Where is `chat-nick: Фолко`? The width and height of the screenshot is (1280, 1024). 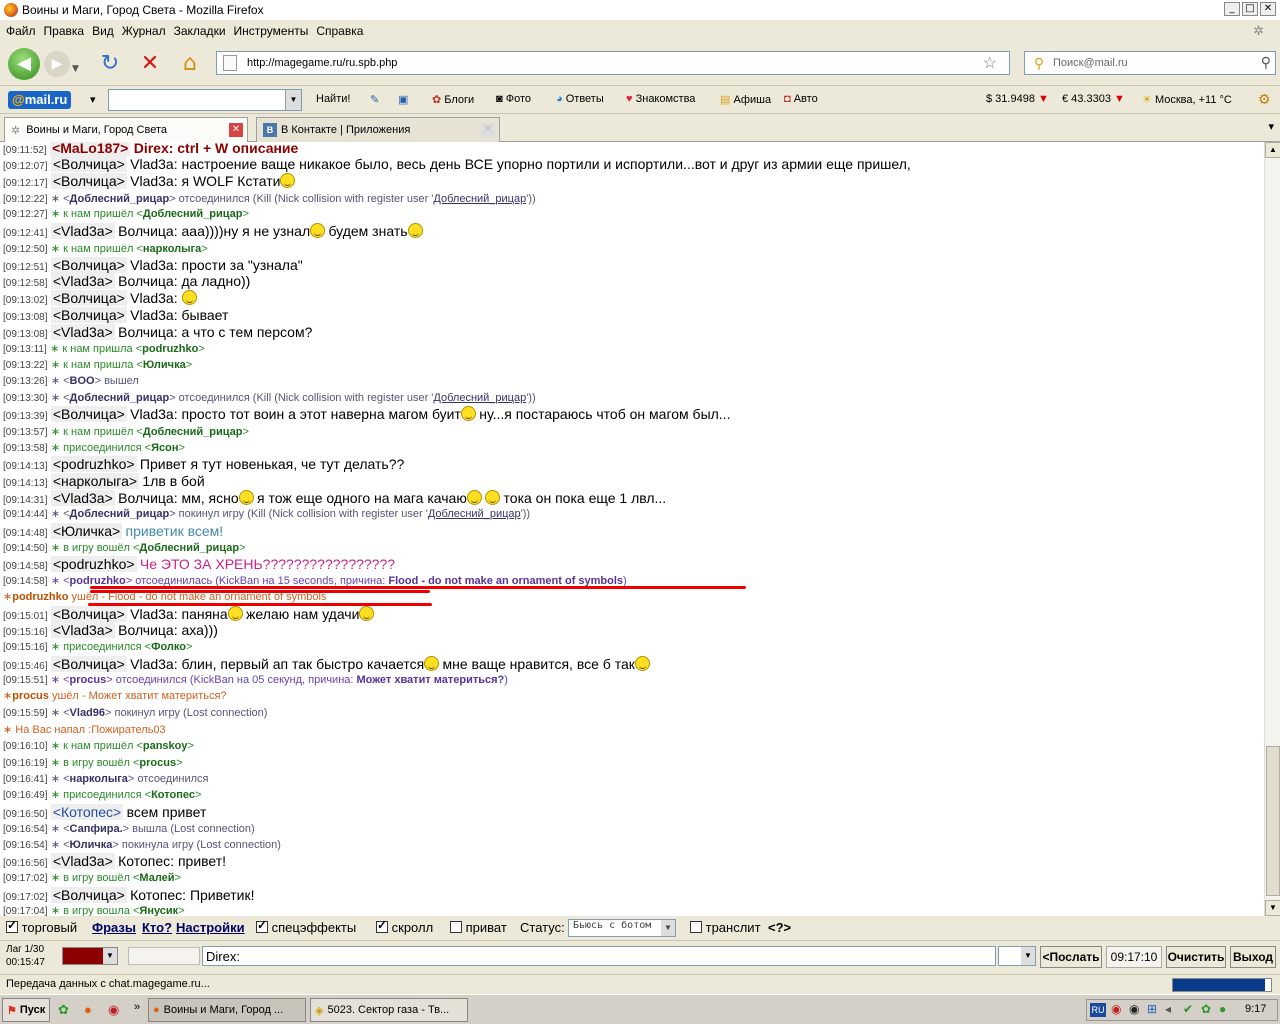
chat-nick: Фолко is located at coordinates (168, 647).